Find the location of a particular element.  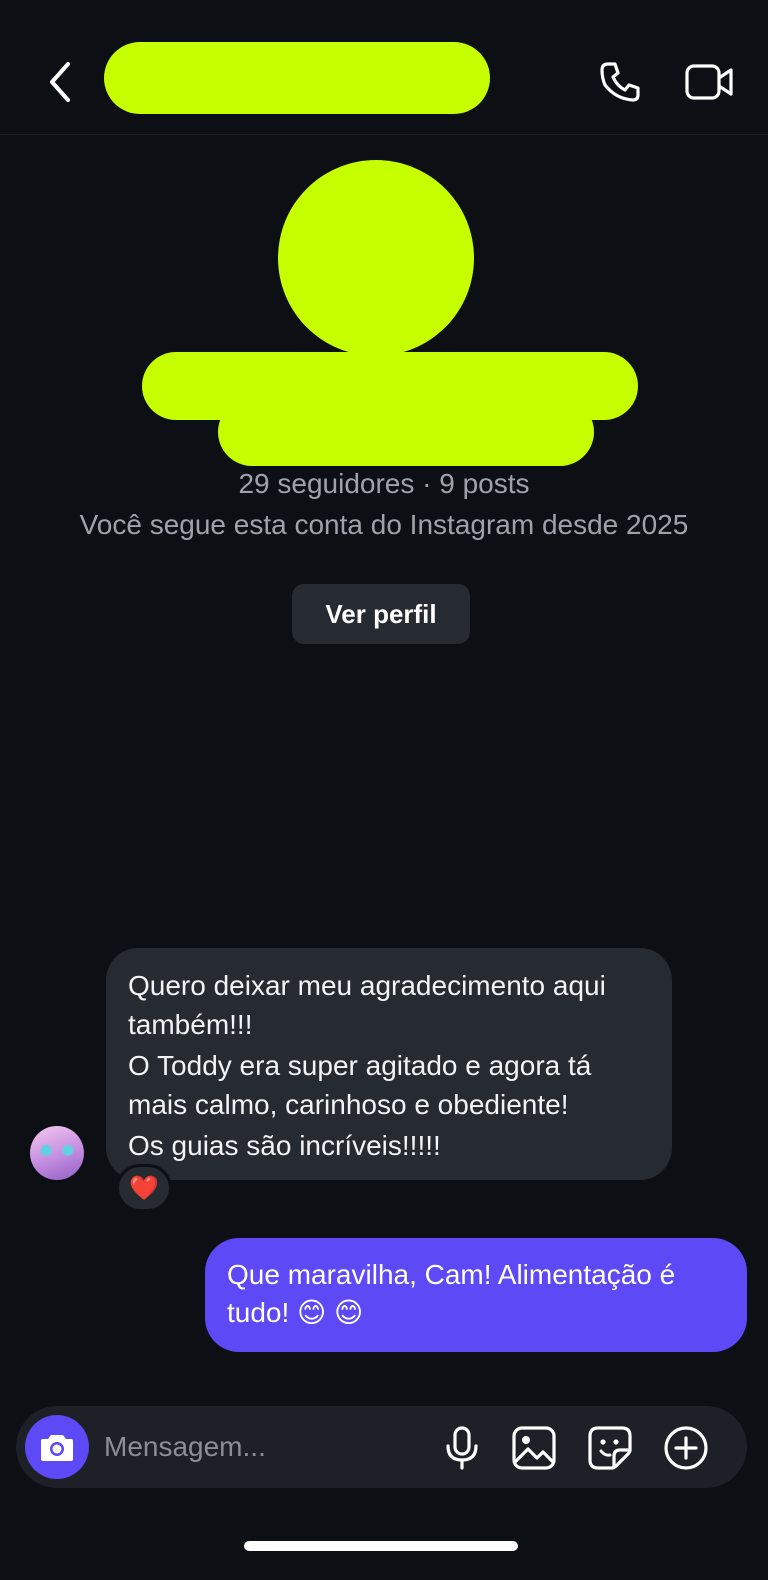

back-button is located at coordinates (60, 82).